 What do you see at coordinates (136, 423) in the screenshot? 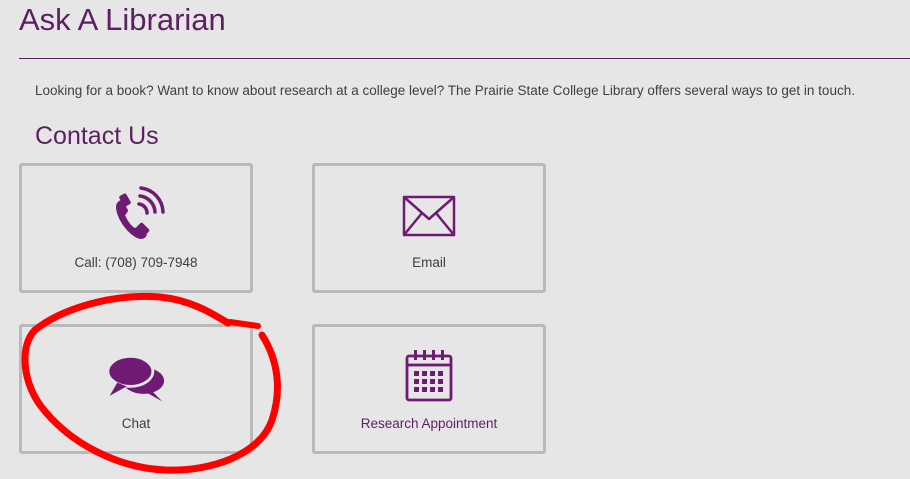
I see `chat-tile-label: Chat` at bounding box center [136, 423].